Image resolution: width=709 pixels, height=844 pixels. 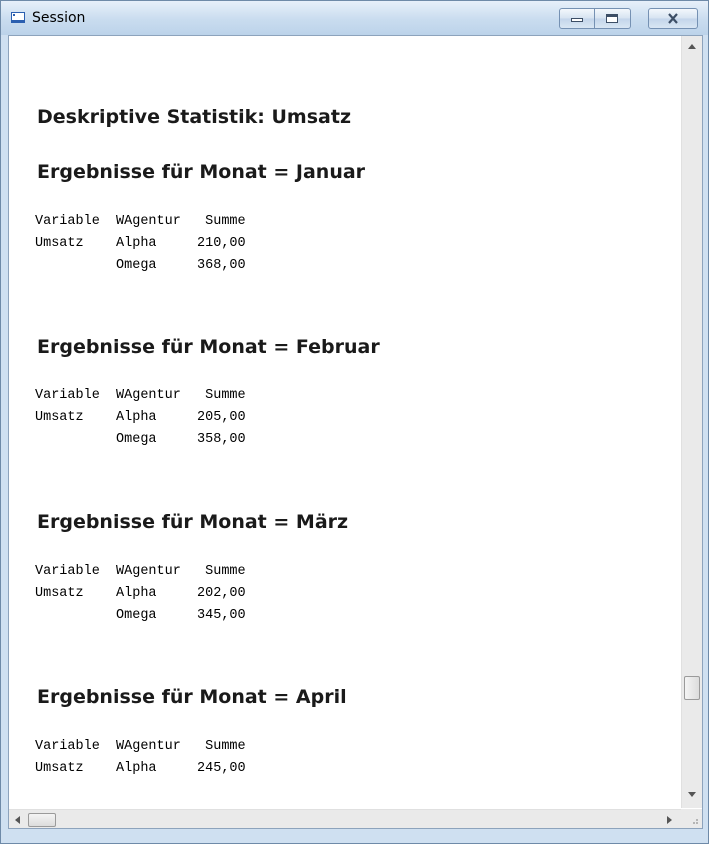 What do you see at coordinates (140, 243) in the screenshot?
I see `table-row: Umsatz Alpha 210,00` at bounding box center [140, 243].